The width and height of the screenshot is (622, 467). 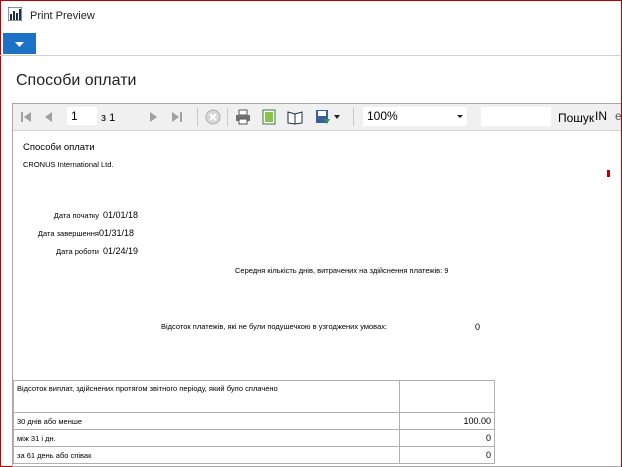 What do you see at coordinates (49, 117) in the screenshot?
I see `prev-page-icon` at bounding box center [49, 117].